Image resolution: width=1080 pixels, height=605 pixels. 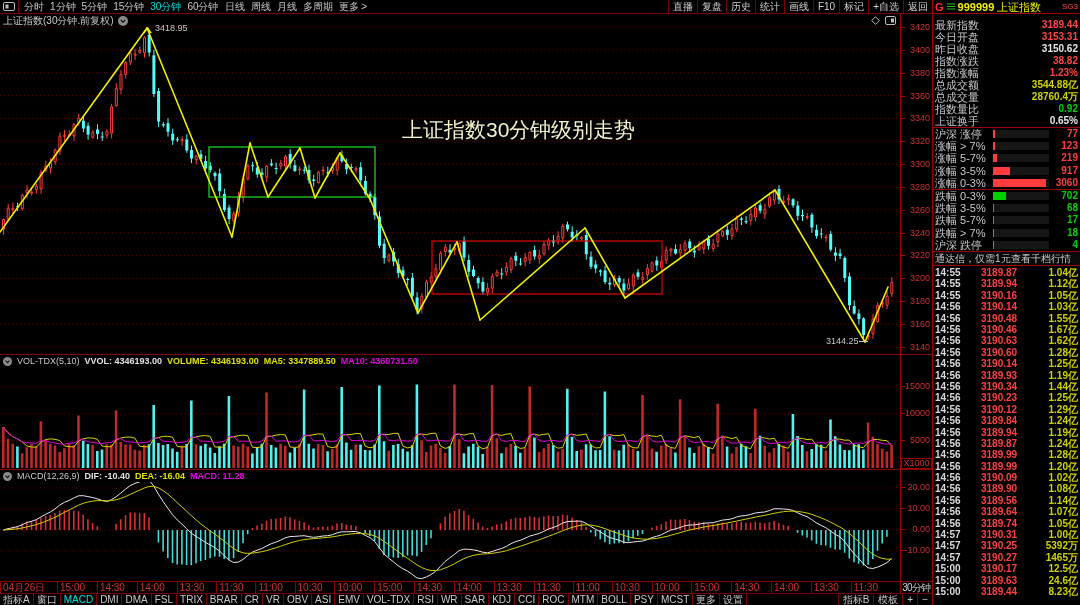 I want to click on tick-price: 3190.63, so click(x=1000, y=341).